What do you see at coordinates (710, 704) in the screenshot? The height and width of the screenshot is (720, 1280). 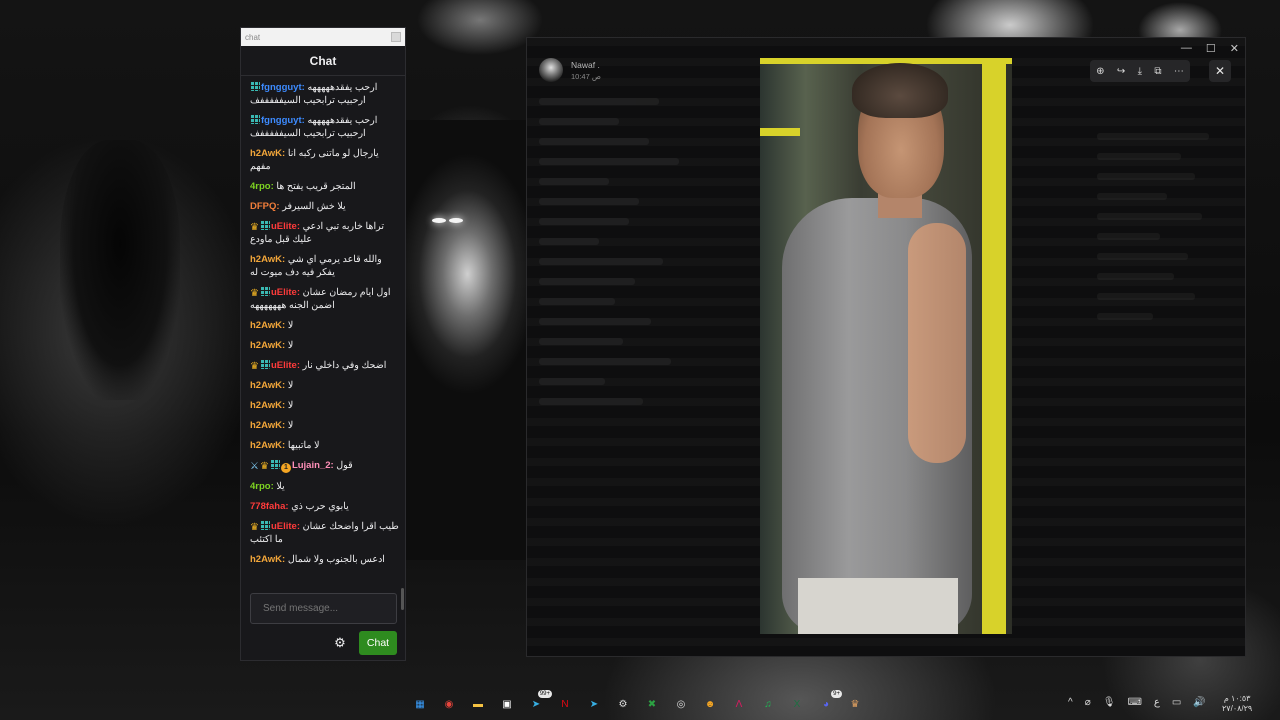 I see `discord-yellow-icon: ☻` at bounding box center [710, 704].